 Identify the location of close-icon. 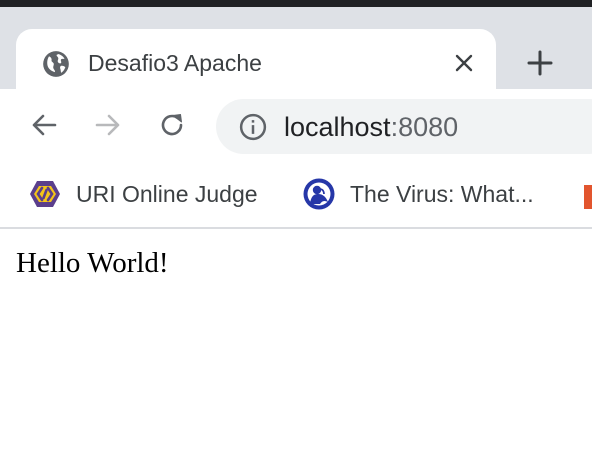
(464, 63).